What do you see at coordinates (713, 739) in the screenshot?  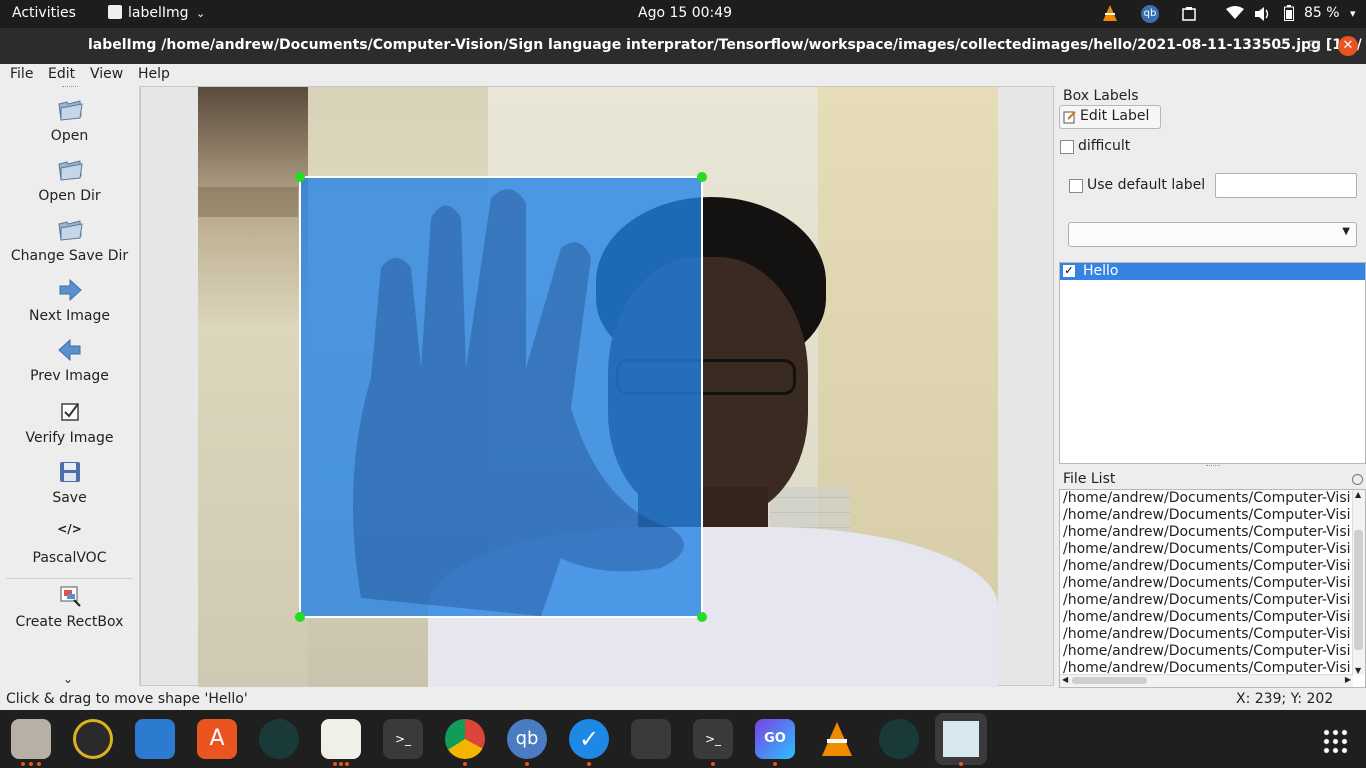 I see `terminal2-icon: >_` at bounding box center [713, 739].